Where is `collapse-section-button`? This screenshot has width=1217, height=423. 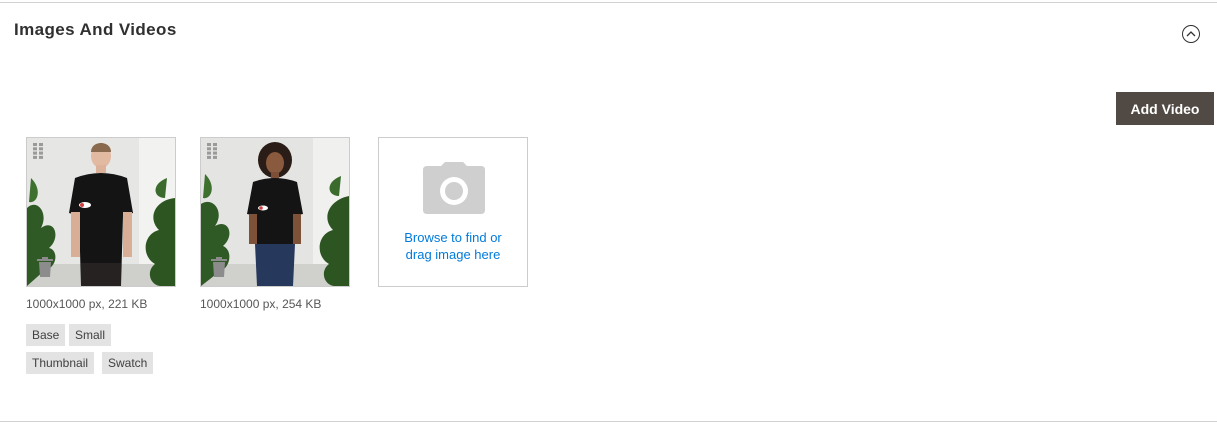
collapse-section-button is located at coordinates (1191, 34).